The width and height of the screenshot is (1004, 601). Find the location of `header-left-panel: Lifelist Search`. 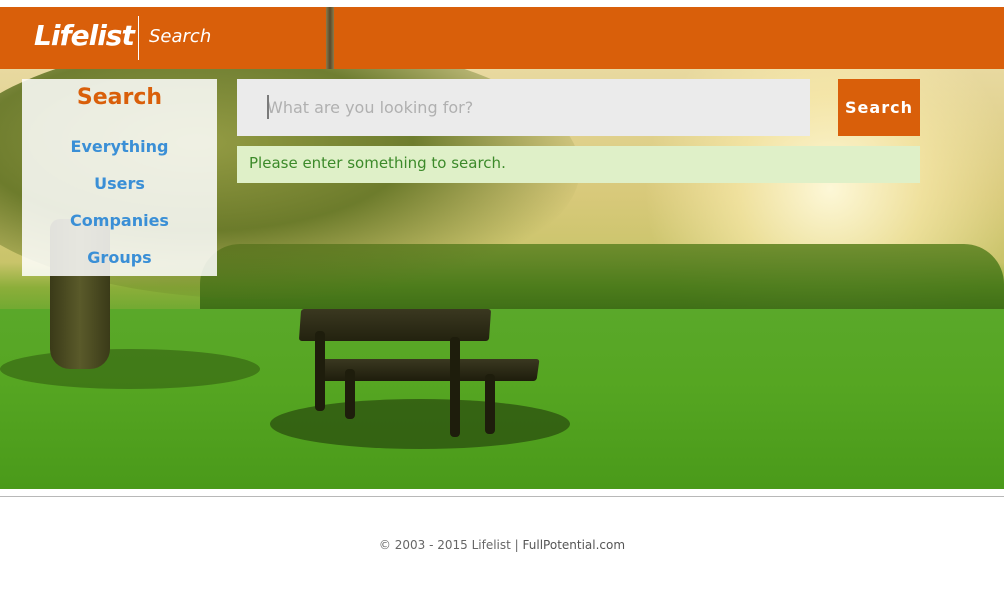

header-left-panel: Lifelist Search is located at coordinates (163, 38).